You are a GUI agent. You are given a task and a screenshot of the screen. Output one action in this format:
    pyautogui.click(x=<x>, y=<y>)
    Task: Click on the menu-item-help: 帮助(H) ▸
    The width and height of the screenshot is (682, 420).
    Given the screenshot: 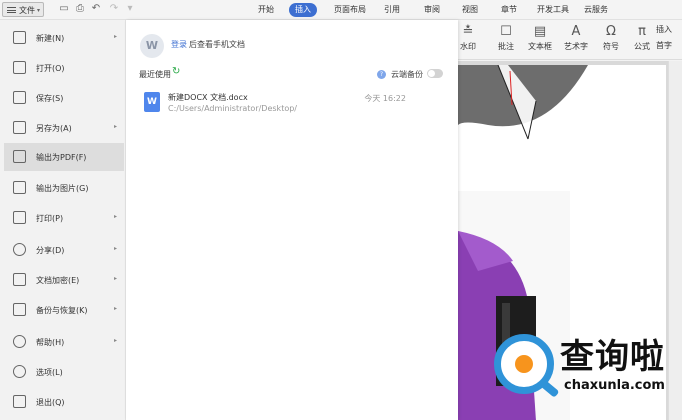 What is the action you would take?
    pyautogui.click(x=64, y=342)
    